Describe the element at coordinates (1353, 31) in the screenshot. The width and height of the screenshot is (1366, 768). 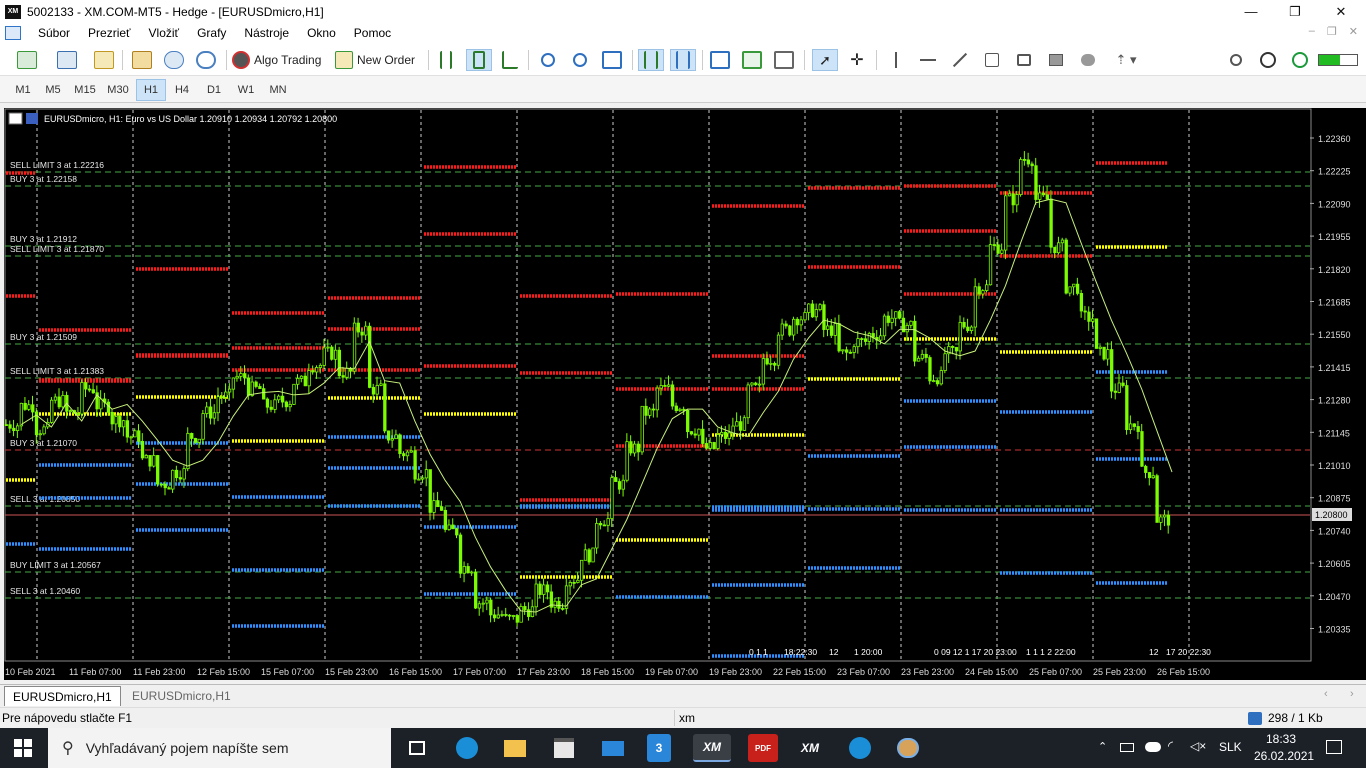
I see `mdi-close-button: ✕` at that location.